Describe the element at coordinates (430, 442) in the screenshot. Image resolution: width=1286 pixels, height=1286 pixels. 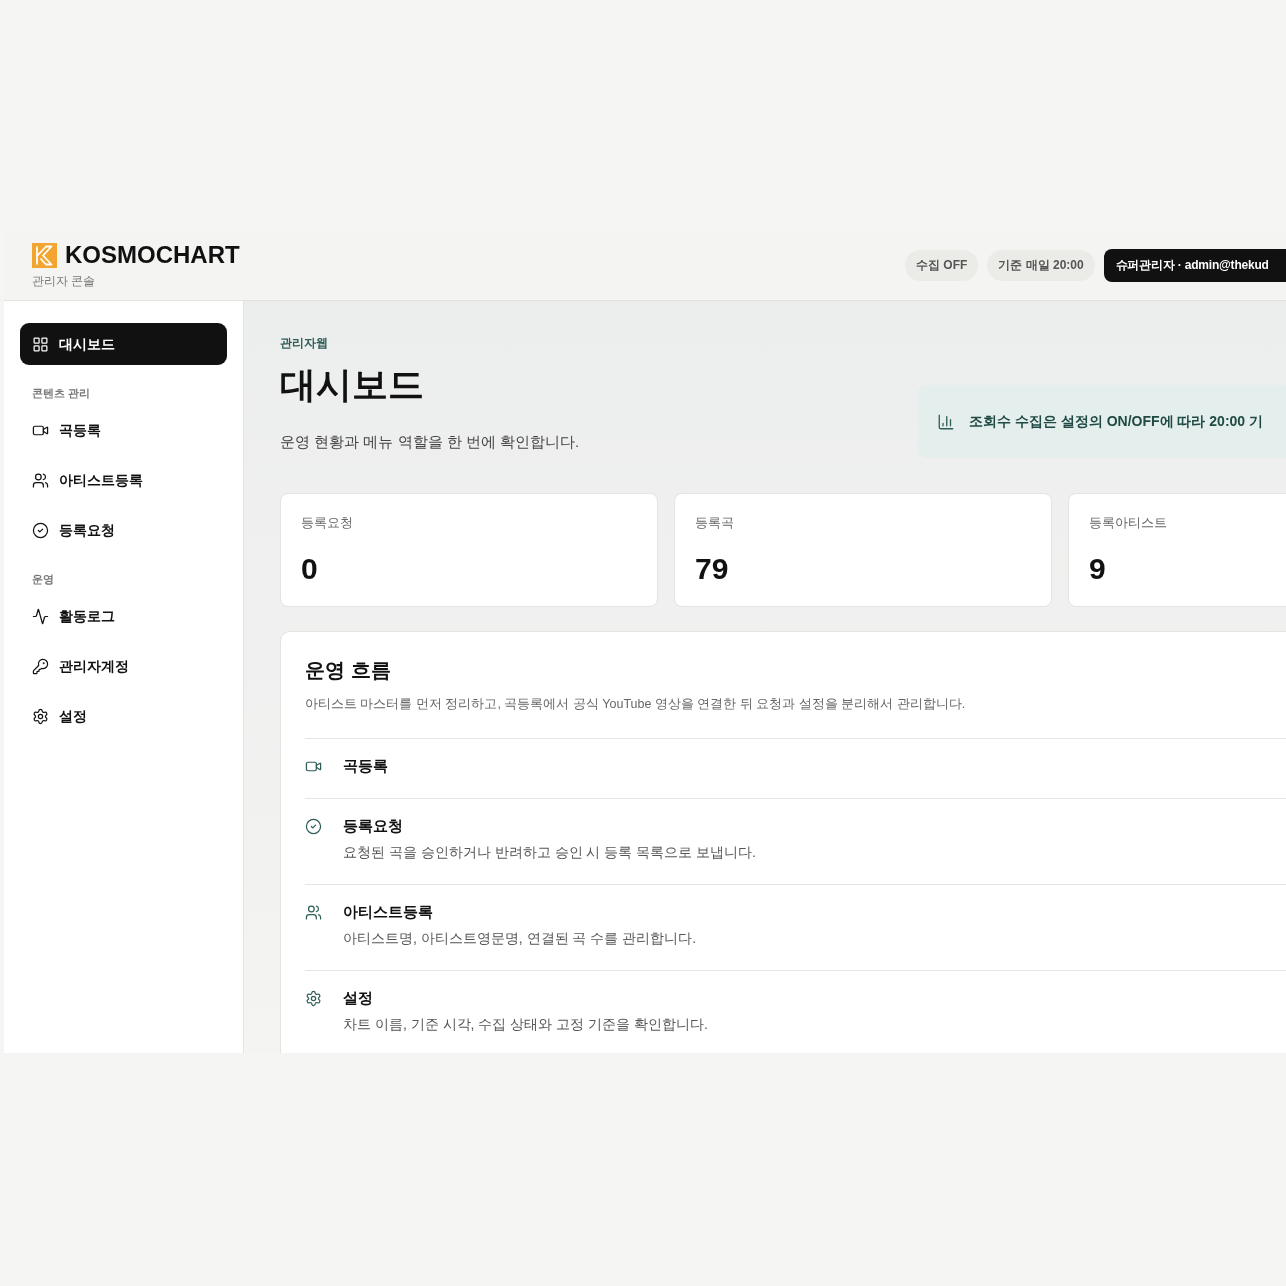
I see `page-description: 운영 현황과 메뉴 역할을 한 번에 확인합니다.` at that location.